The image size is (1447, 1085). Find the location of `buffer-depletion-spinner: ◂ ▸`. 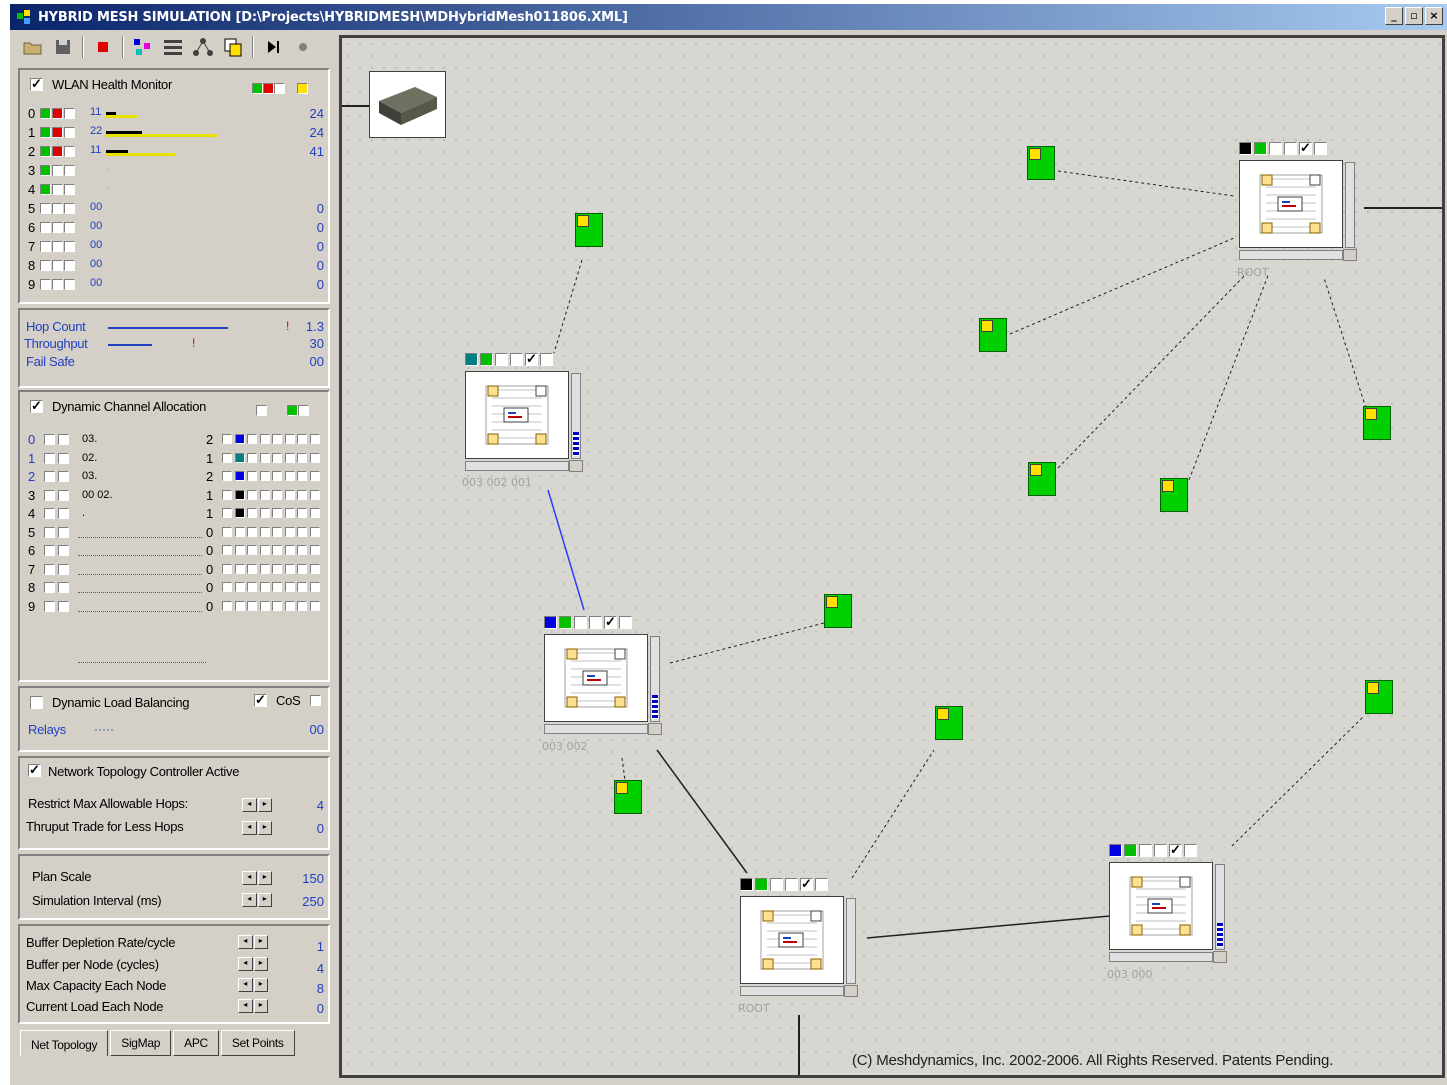

buffer-depletion-spinner: ◂ ▸ is located at coordinates (253, 942).